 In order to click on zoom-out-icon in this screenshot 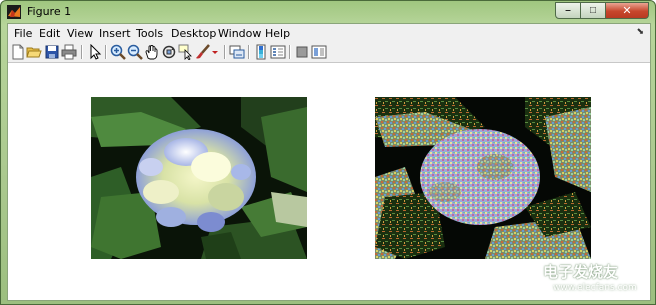, I will do `click(135, 52)`.